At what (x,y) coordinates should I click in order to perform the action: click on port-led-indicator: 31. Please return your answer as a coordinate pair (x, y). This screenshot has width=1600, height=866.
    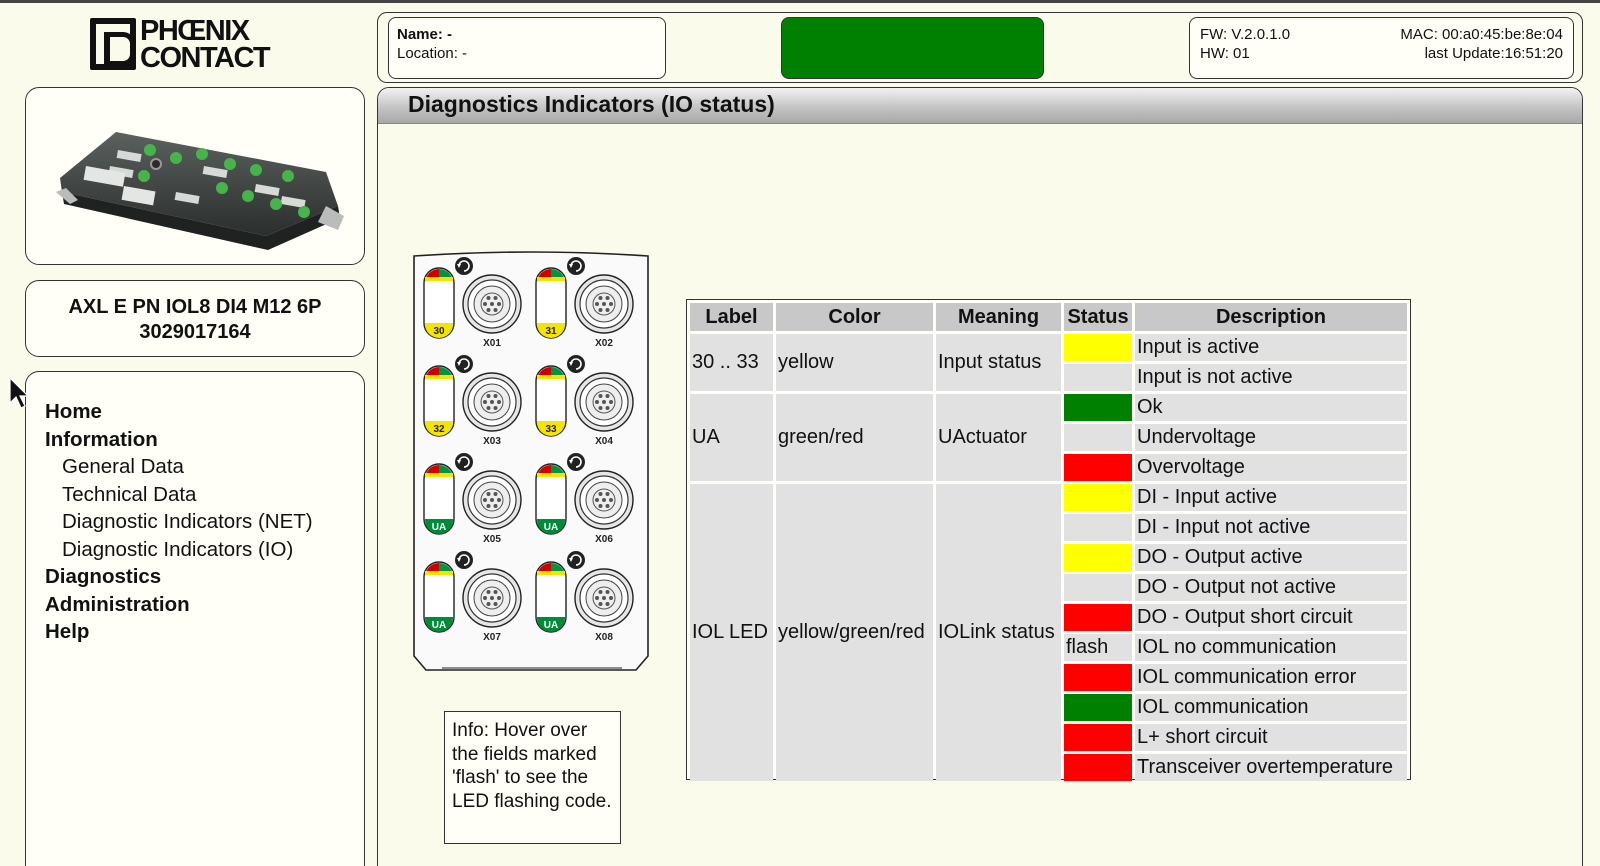
    Looking at the image, I should click on (551, 303).